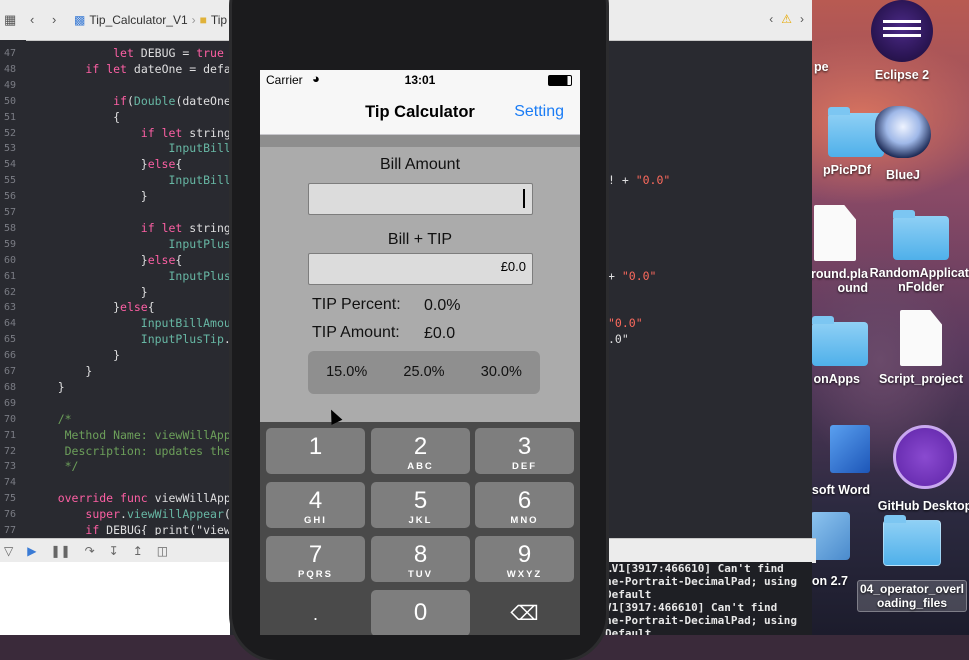  Describe the element at coordinates (8, 551) in the screenshot. I see `hide-debug-area-icon: ▽` at that location.